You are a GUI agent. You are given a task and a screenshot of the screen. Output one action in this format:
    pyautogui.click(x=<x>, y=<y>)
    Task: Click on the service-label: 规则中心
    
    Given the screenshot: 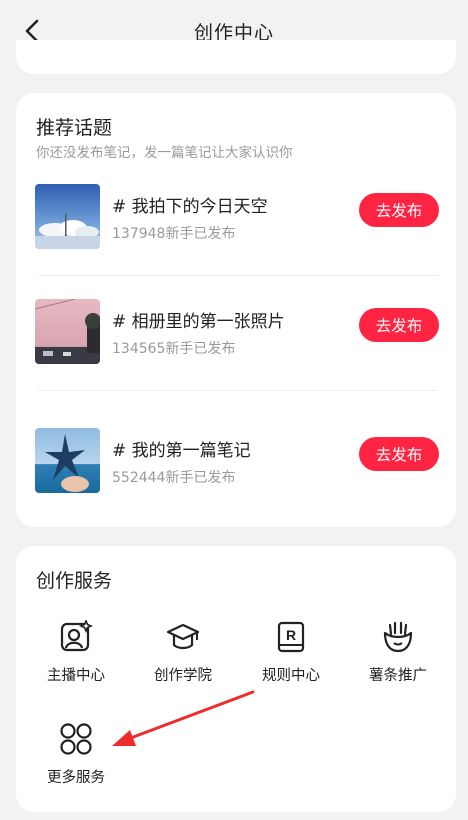 What is the action you would take?
    pyautogui.click(x=291, y=676)
    